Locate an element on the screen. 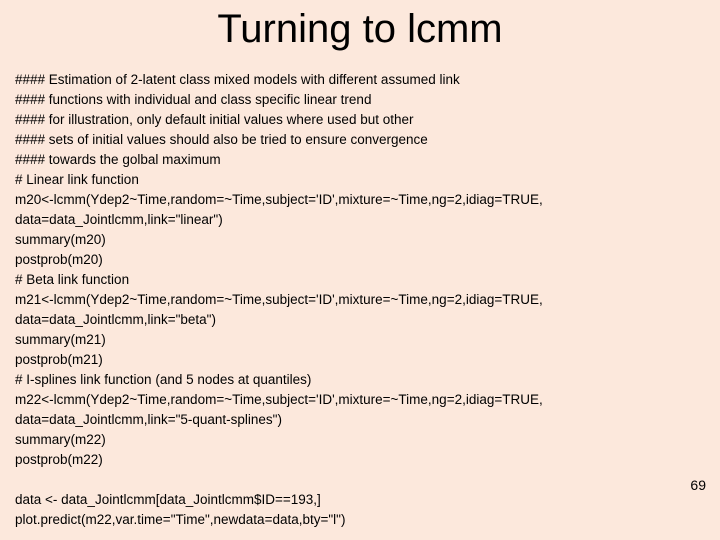  code-line: postprob(m22) is located at coordinates (59, 459).